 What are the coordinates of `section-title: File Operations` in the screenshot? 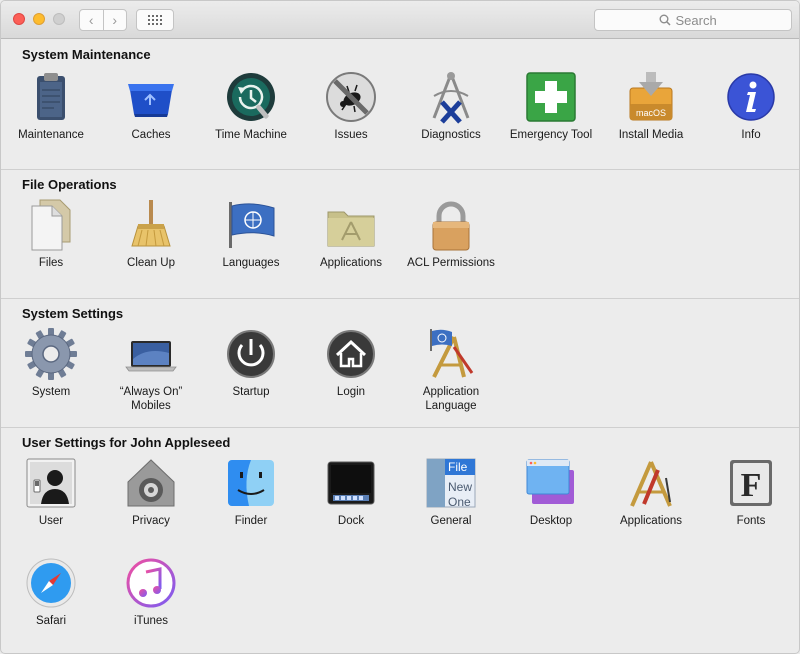 It's located at (69, 184).